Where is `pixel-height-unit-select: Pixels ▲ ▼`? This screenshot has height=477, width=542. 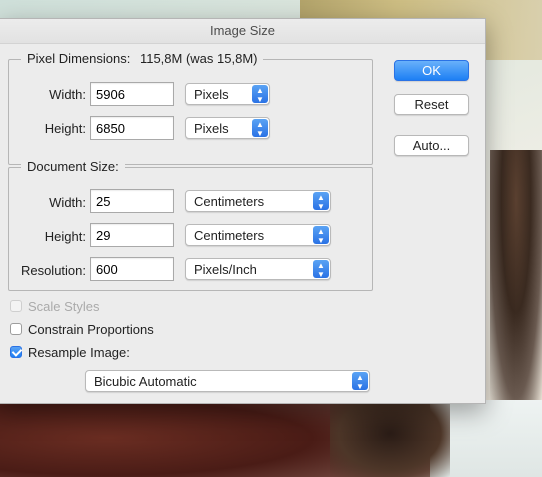
pixel-height-unit-select: Pixels ▲ ▼ is located at coordinates (227, 128).